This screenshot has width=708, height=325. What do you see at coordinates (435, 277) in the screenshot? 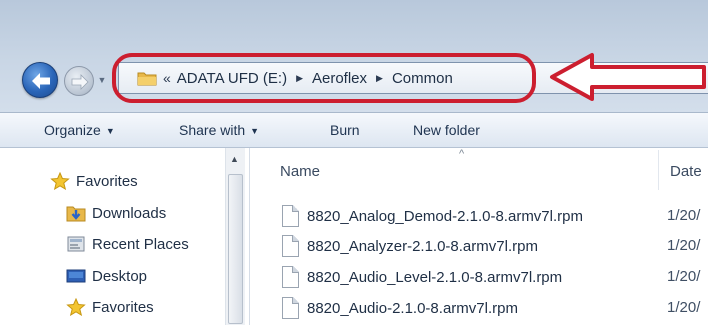
I see `file-name: 8820_Audio_Level-2.1.0-8.armv7l.rpm` at bounding box center [435, 277].